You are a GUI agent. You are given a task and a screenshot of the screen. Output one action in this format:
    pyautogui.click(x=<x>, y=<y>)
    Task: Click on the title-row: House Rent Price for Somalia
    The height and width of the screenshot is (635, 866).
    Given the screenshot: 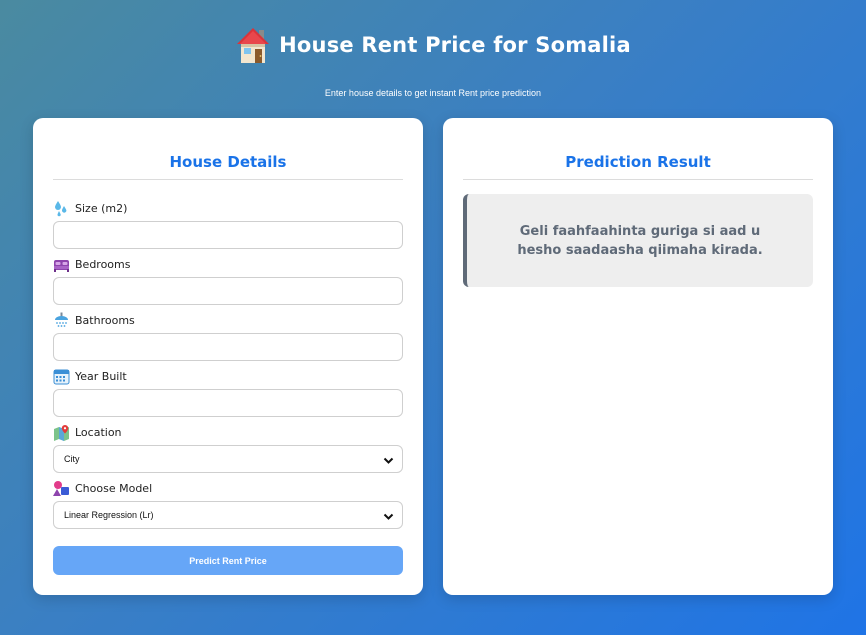 What is the action you would take?
    pyautogui.click(x=433, y=45)
    